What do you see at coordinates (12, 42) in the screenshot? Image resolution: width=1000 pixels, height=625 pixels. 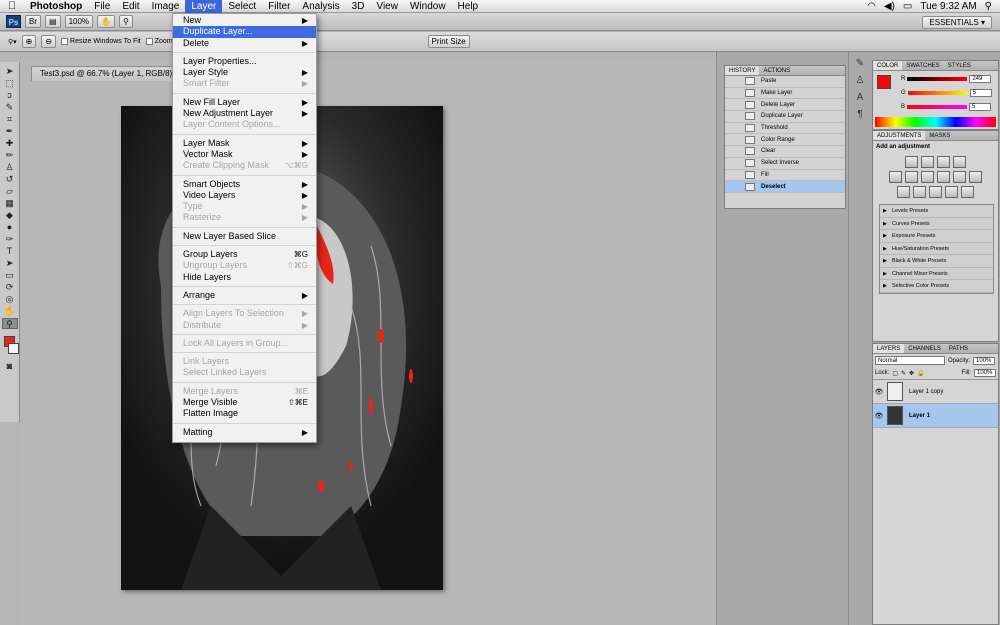 I see `zoom-preset-icon: ⚲▾` at bounding box center [12, 42].